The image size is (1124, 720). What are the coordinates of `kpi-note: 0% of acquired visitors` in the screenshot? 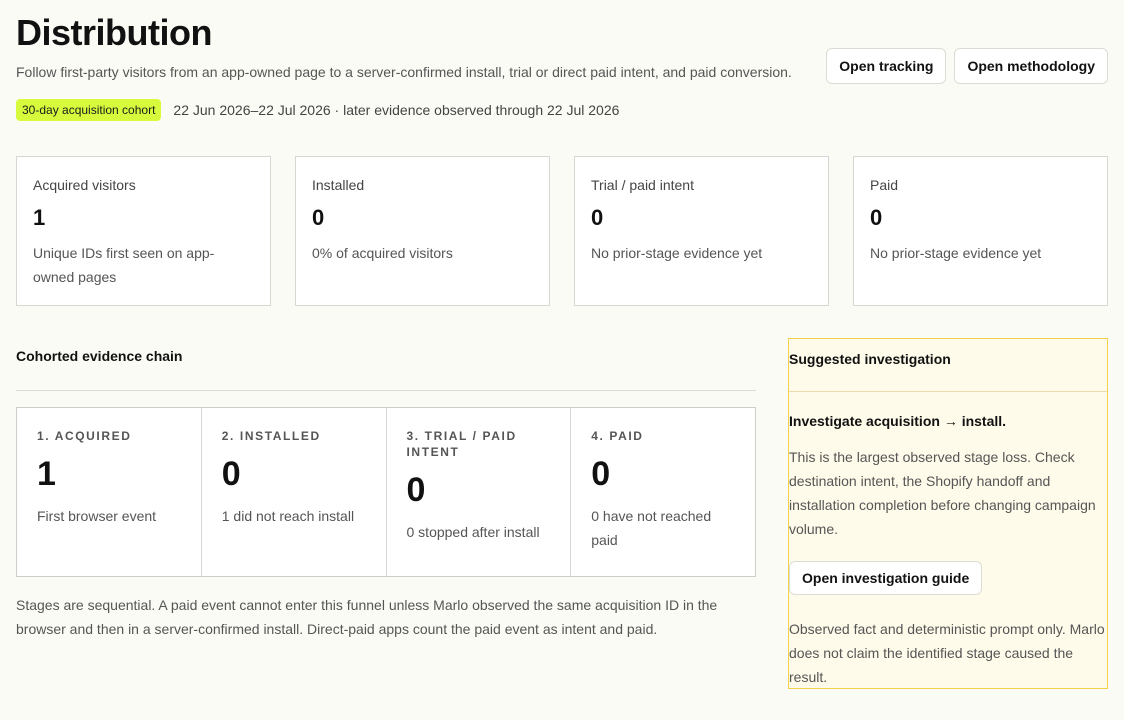 It's located at (382, 253).